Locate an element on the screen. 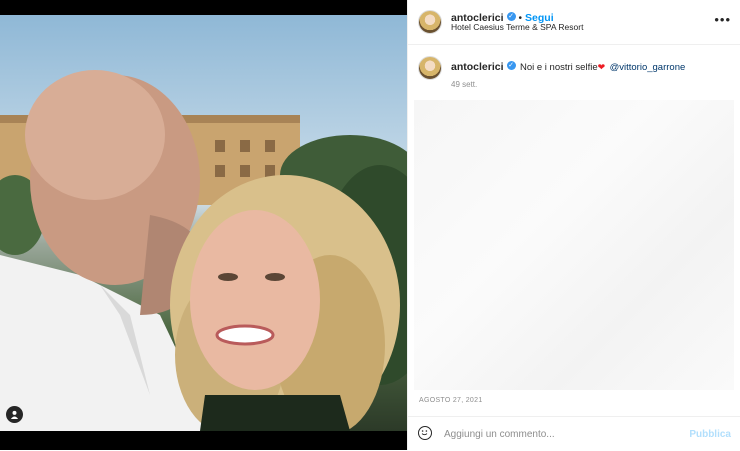  woman-face is located at coordinates (255, 300).